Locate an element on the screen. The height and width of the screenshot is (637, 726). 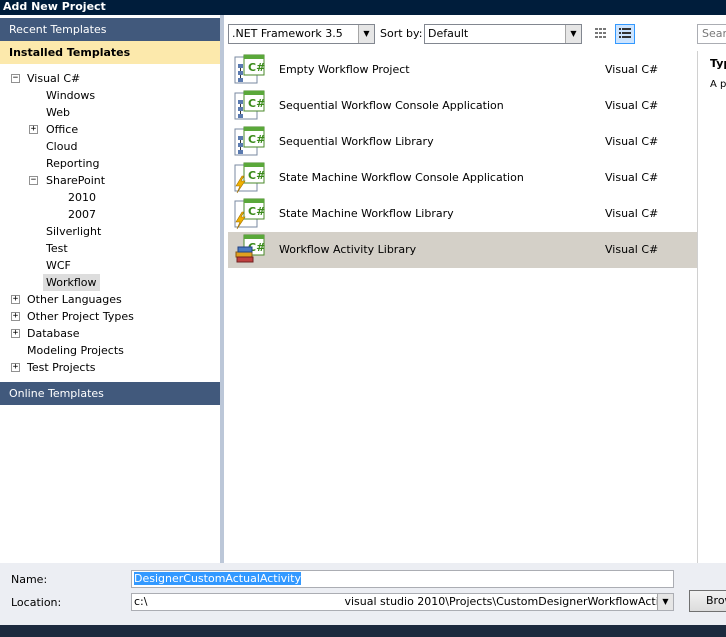
tree-item-label: Windows is located at coordinates (71, 95).